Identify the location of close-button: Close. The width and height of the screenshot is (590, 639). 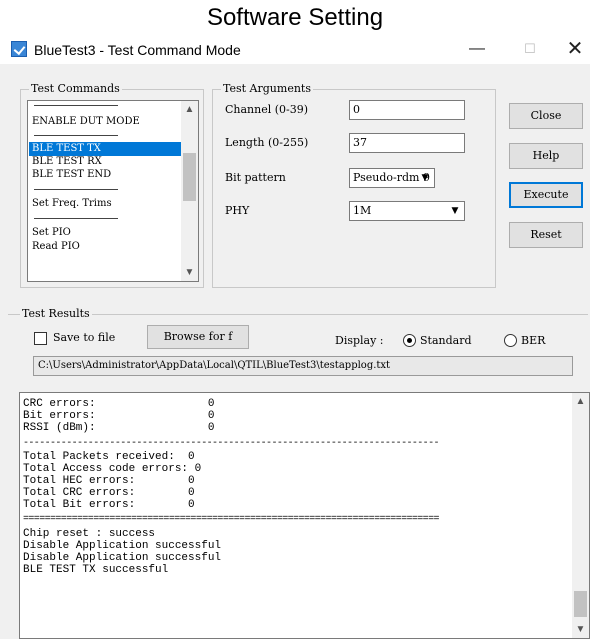
(546, 116).